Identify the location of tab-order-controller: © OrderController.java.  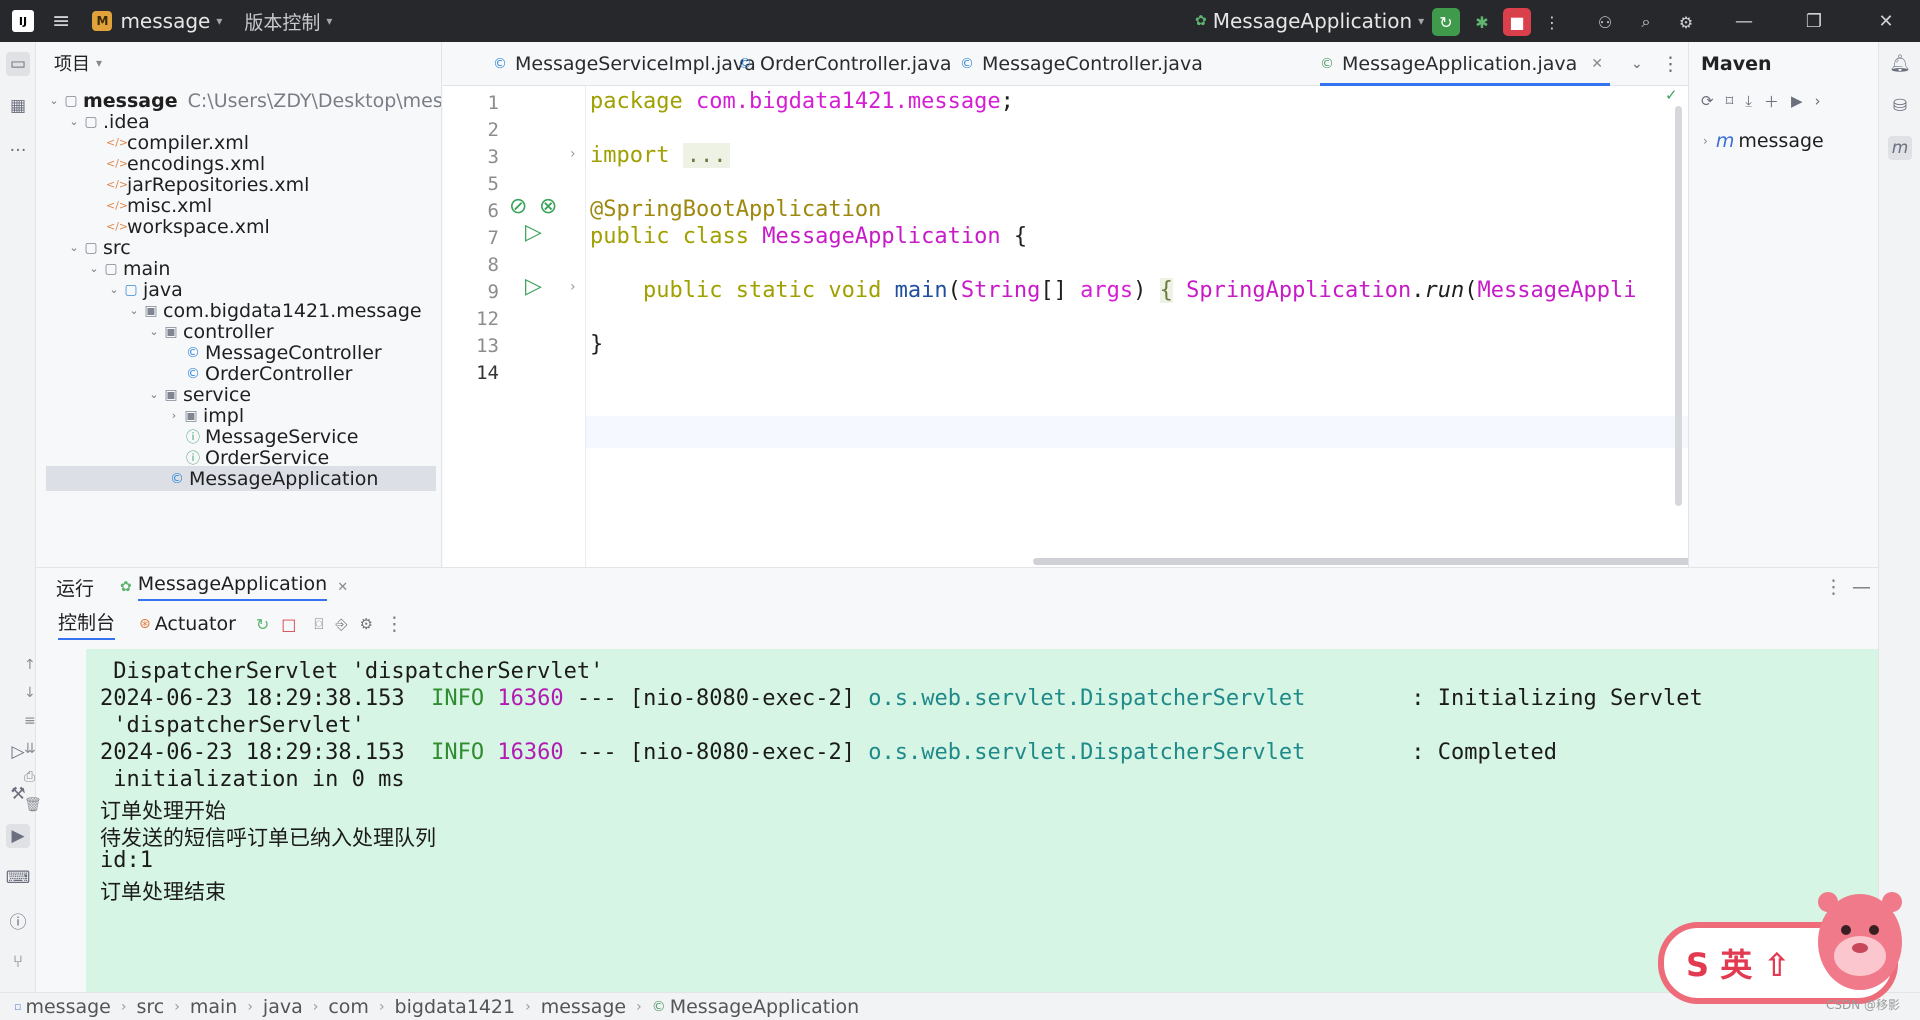
(845, 64).